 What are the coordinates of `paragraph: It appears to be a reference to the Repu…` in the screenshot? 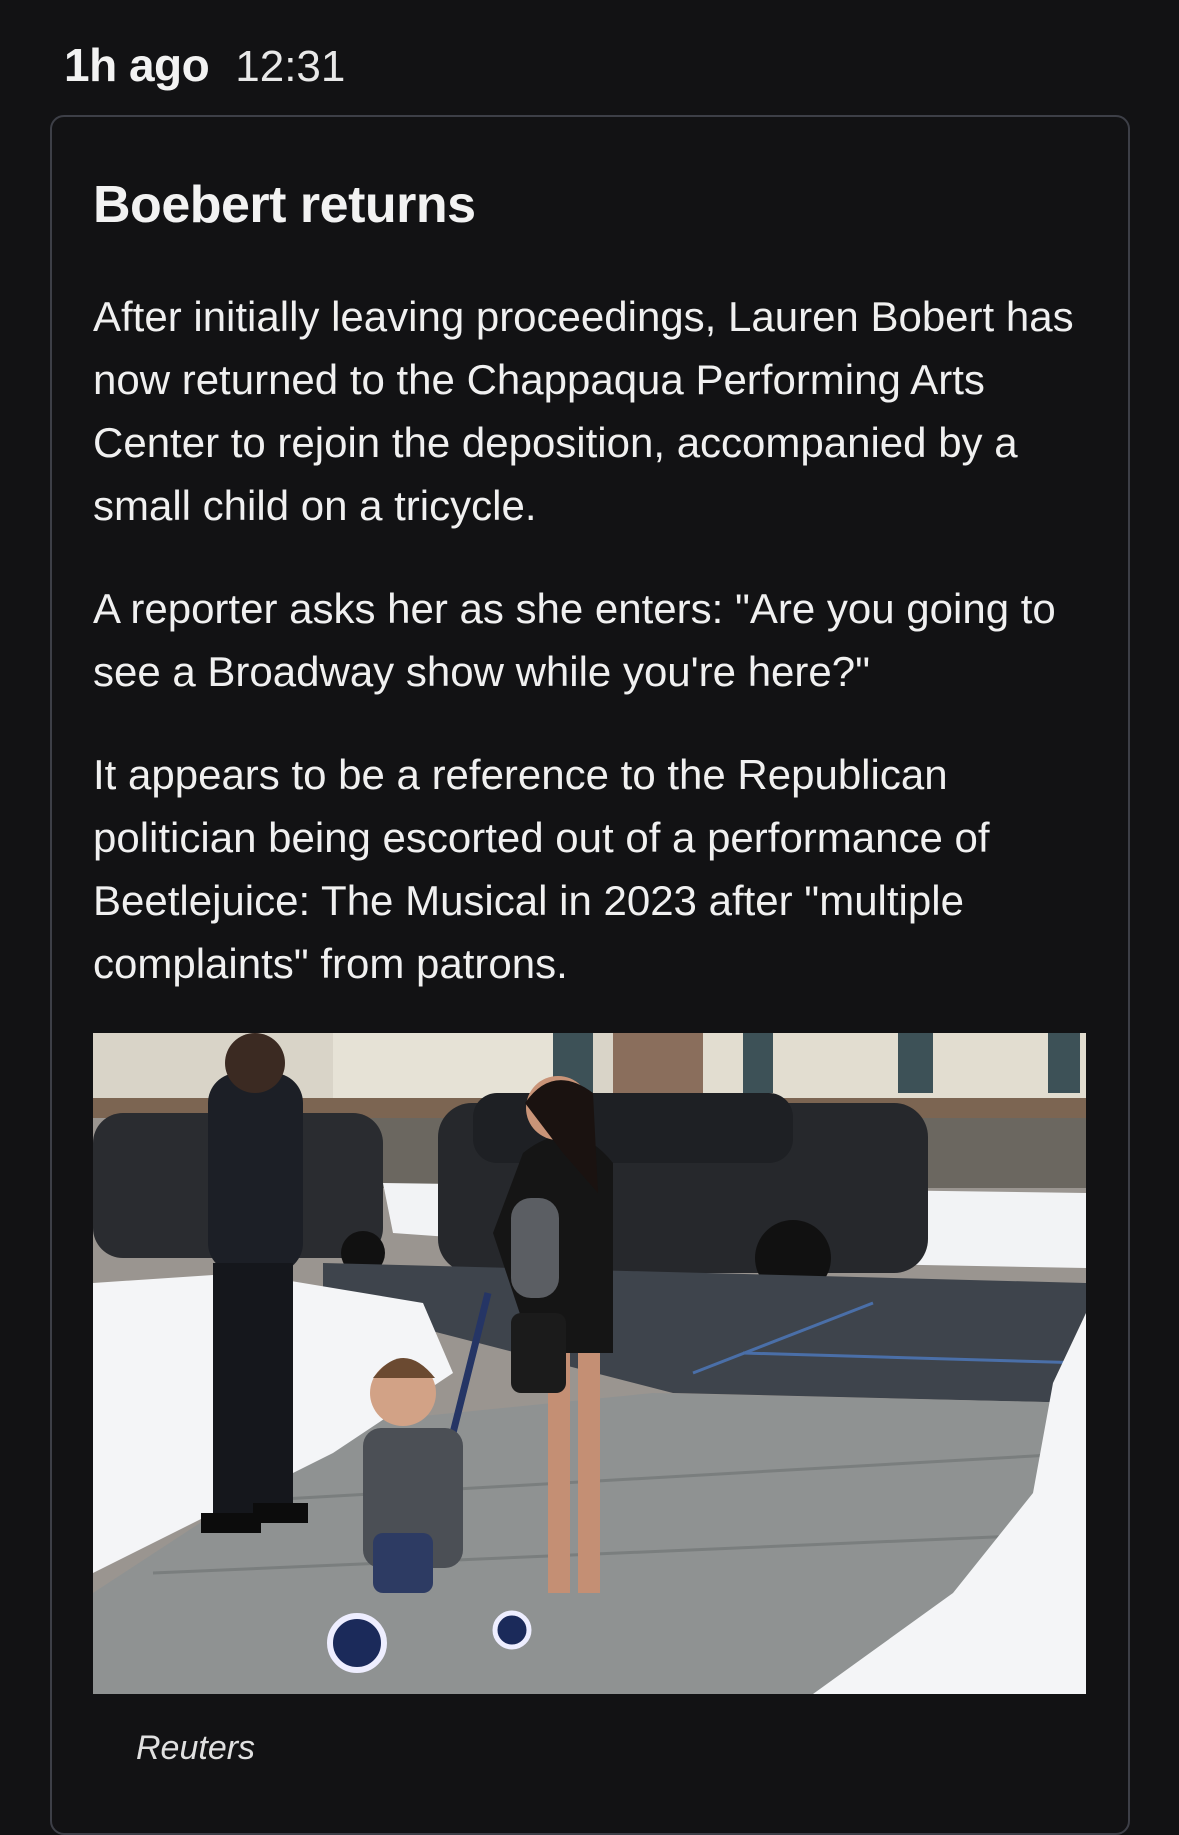 It's located at (541, 869).